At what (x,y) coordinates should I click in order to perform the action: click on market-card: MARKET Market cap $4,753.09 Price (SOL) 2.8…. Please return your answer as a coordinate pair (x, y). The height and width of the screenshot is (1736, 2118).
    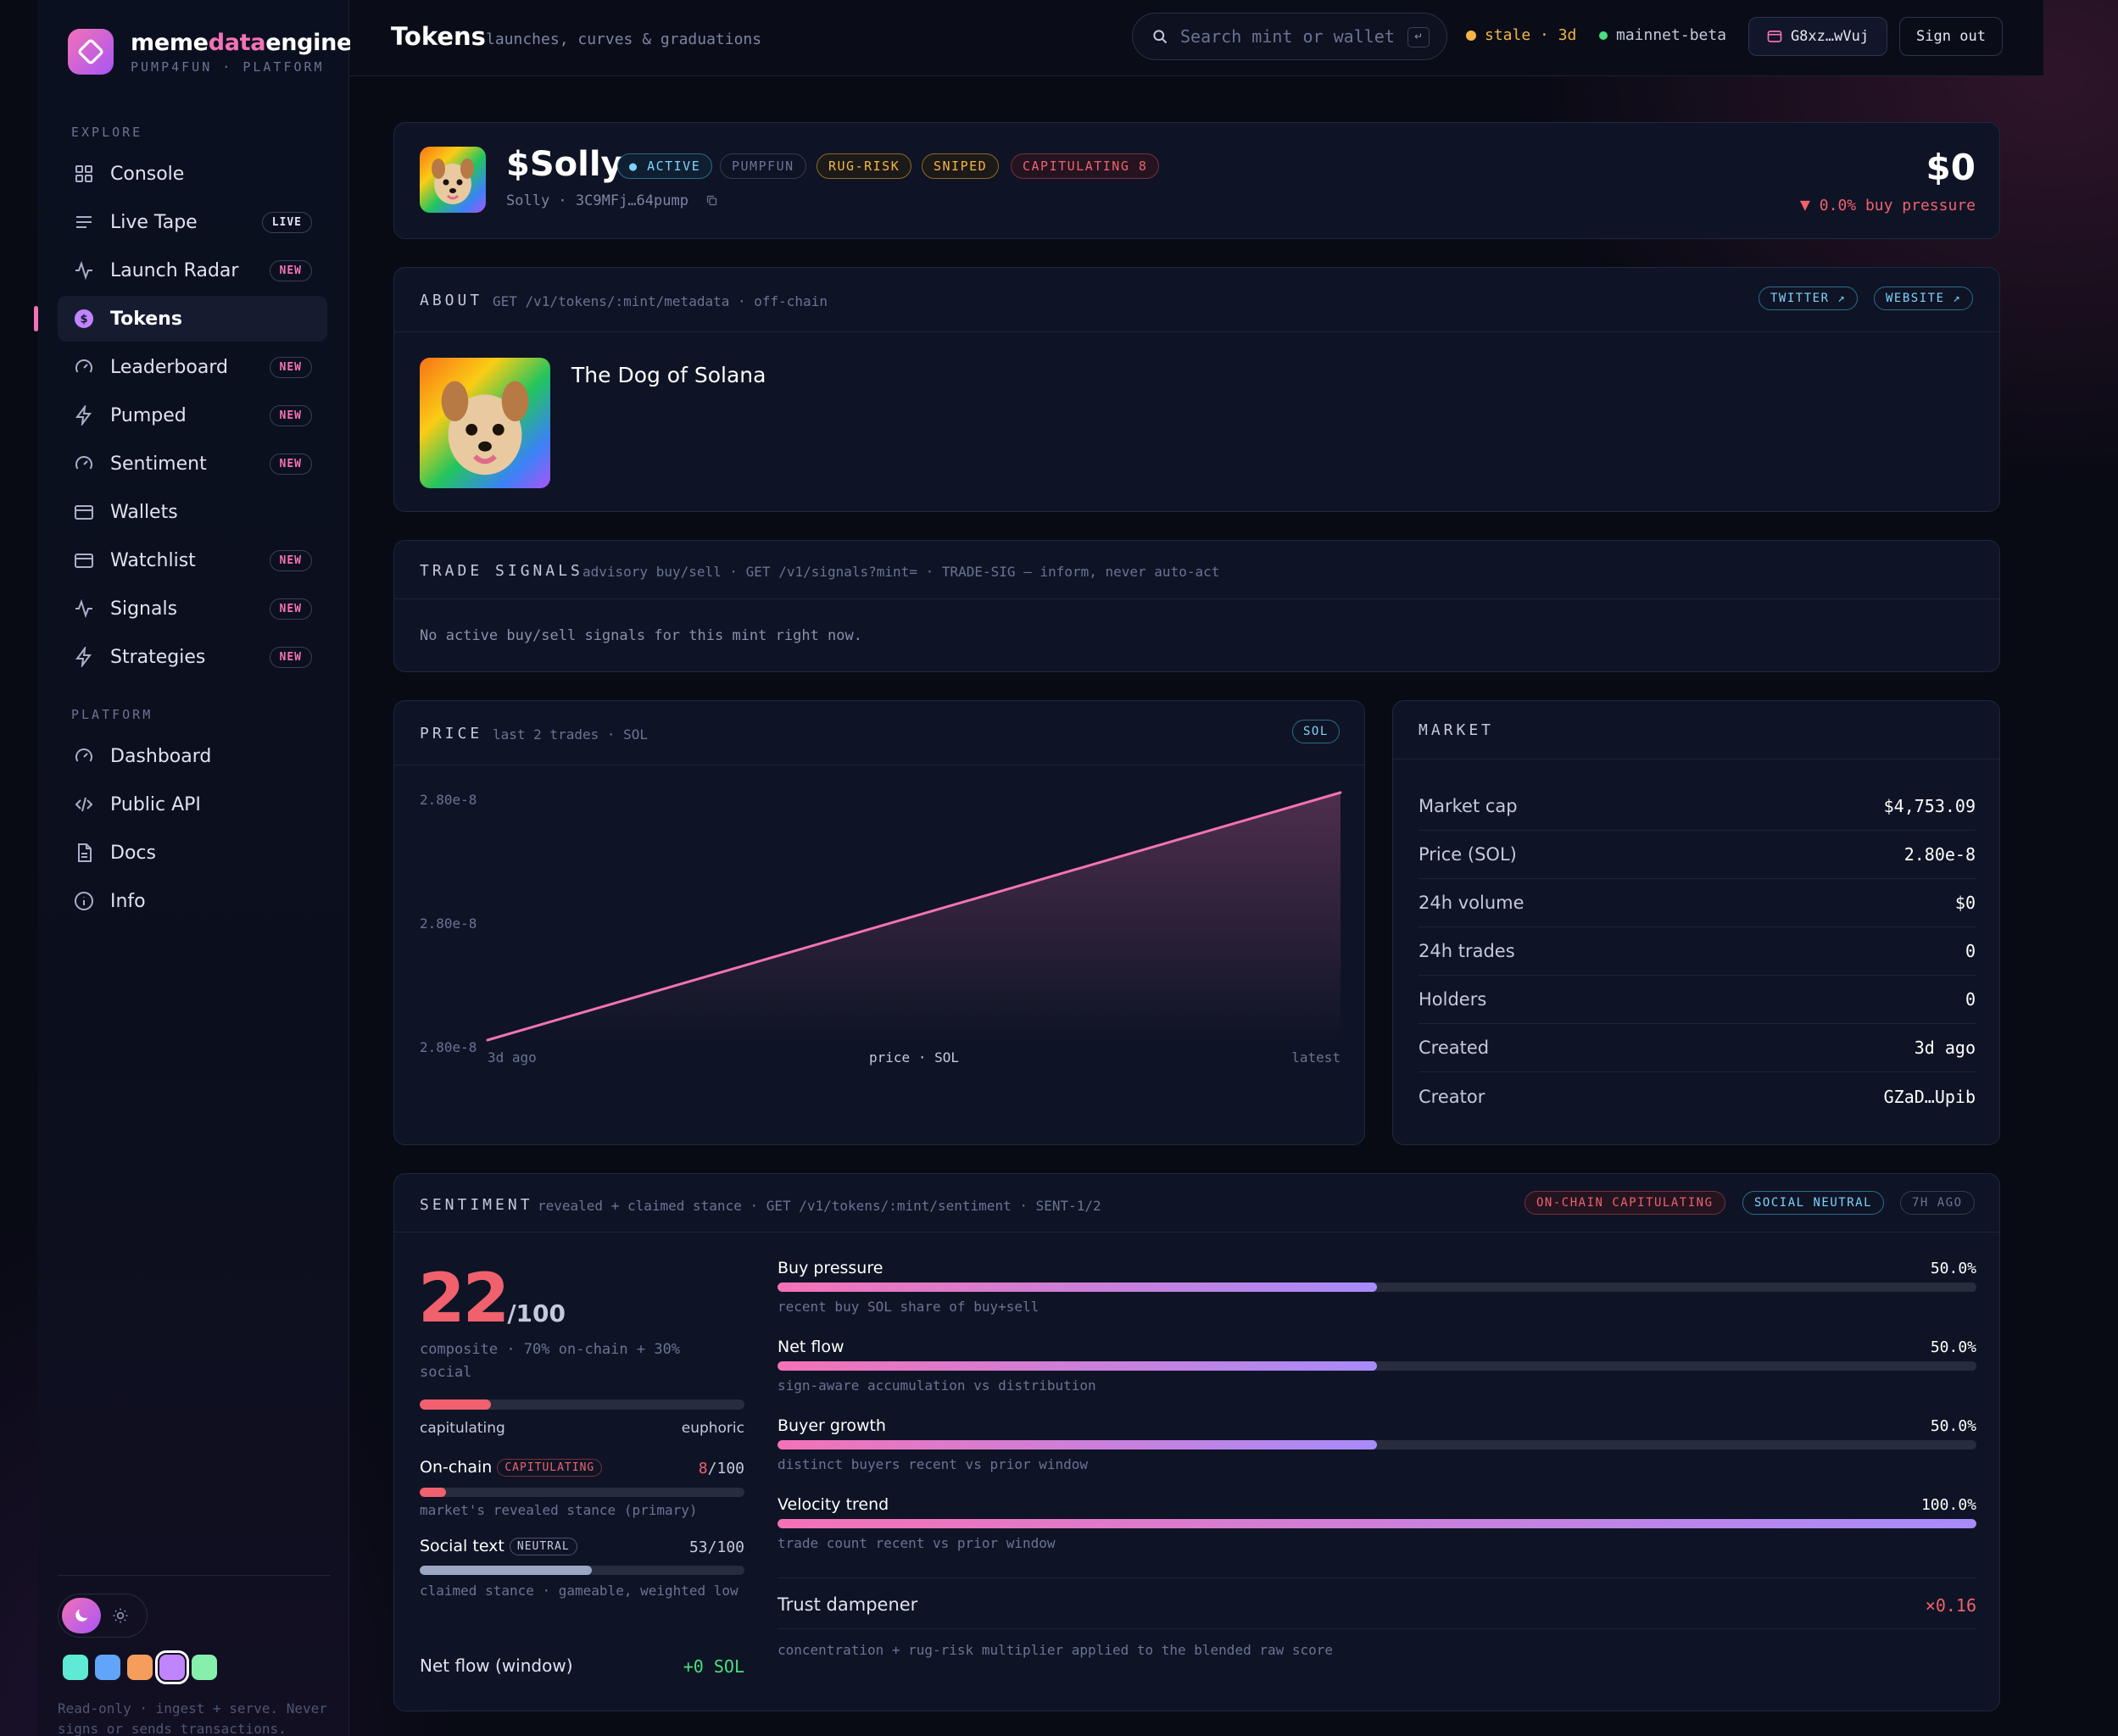
    Looking at the image, I should click on (1696, 922).